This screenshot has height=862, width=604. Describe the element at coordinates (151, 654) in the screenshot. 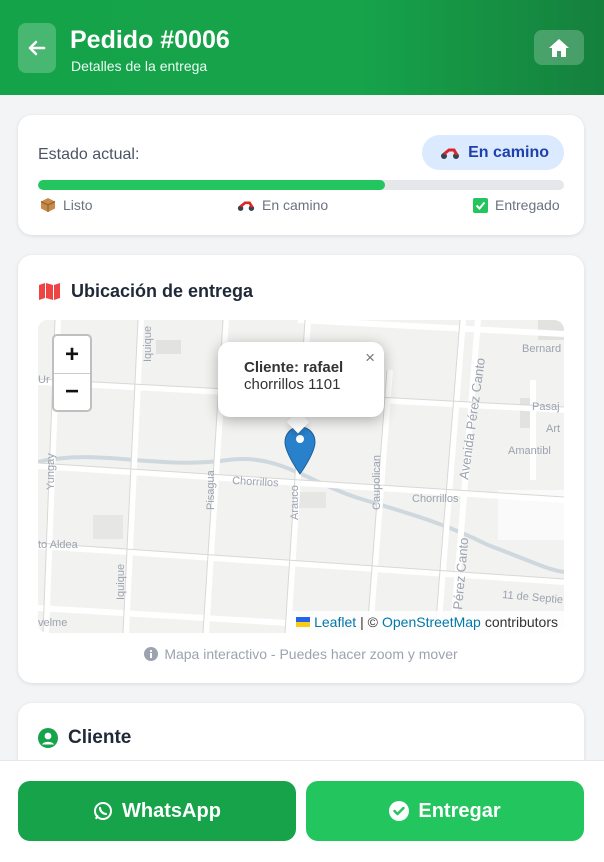

I see `info-icon` at that location.